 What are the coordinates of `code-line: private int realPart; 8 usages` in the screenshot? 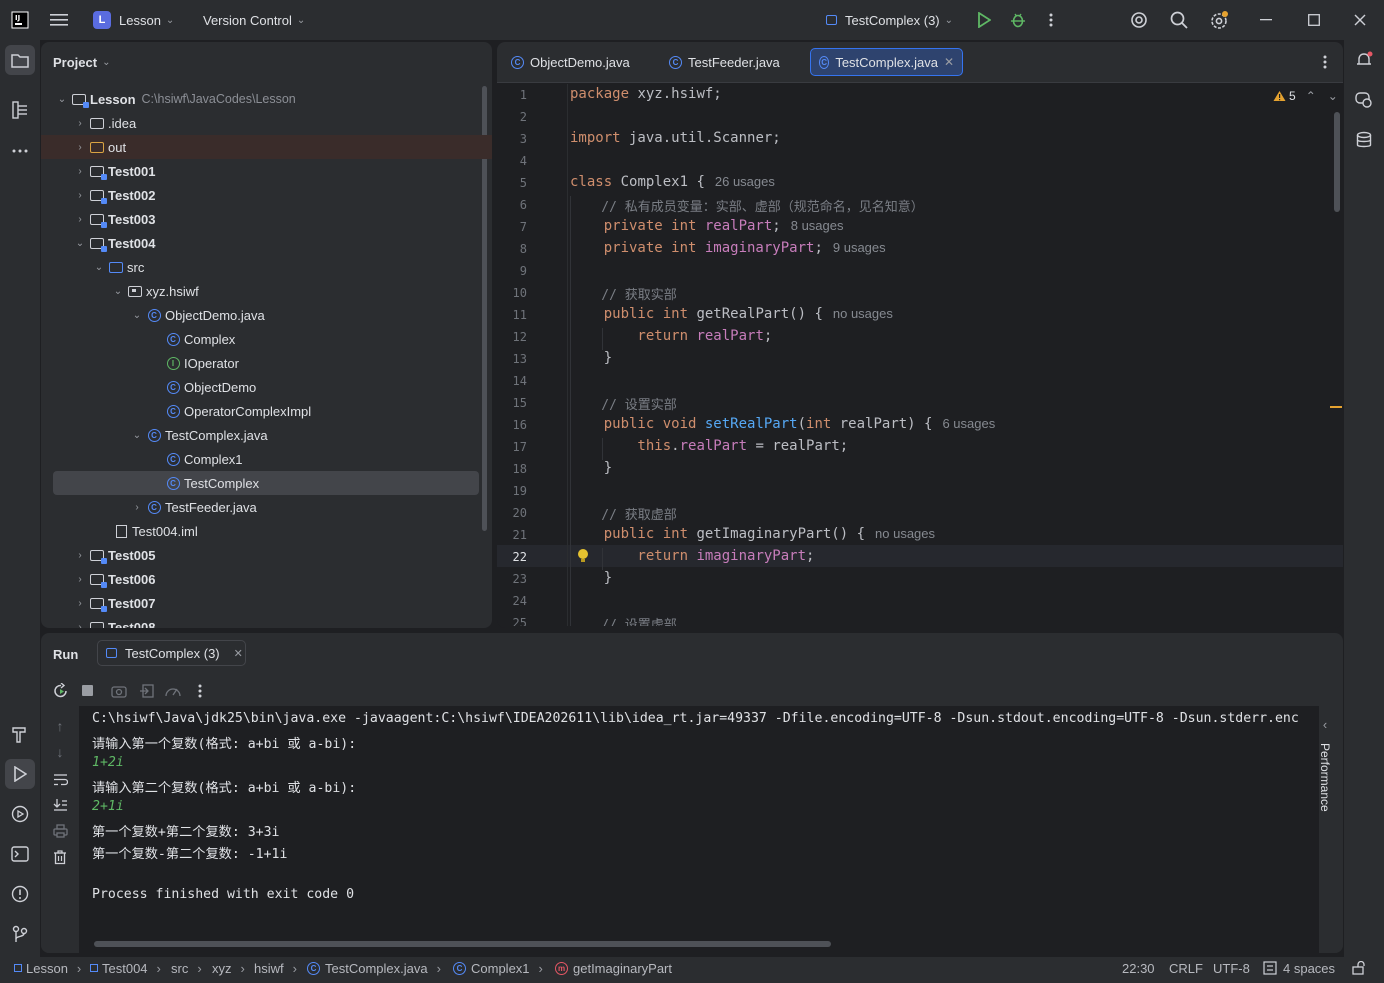 It's located at (707, 226).